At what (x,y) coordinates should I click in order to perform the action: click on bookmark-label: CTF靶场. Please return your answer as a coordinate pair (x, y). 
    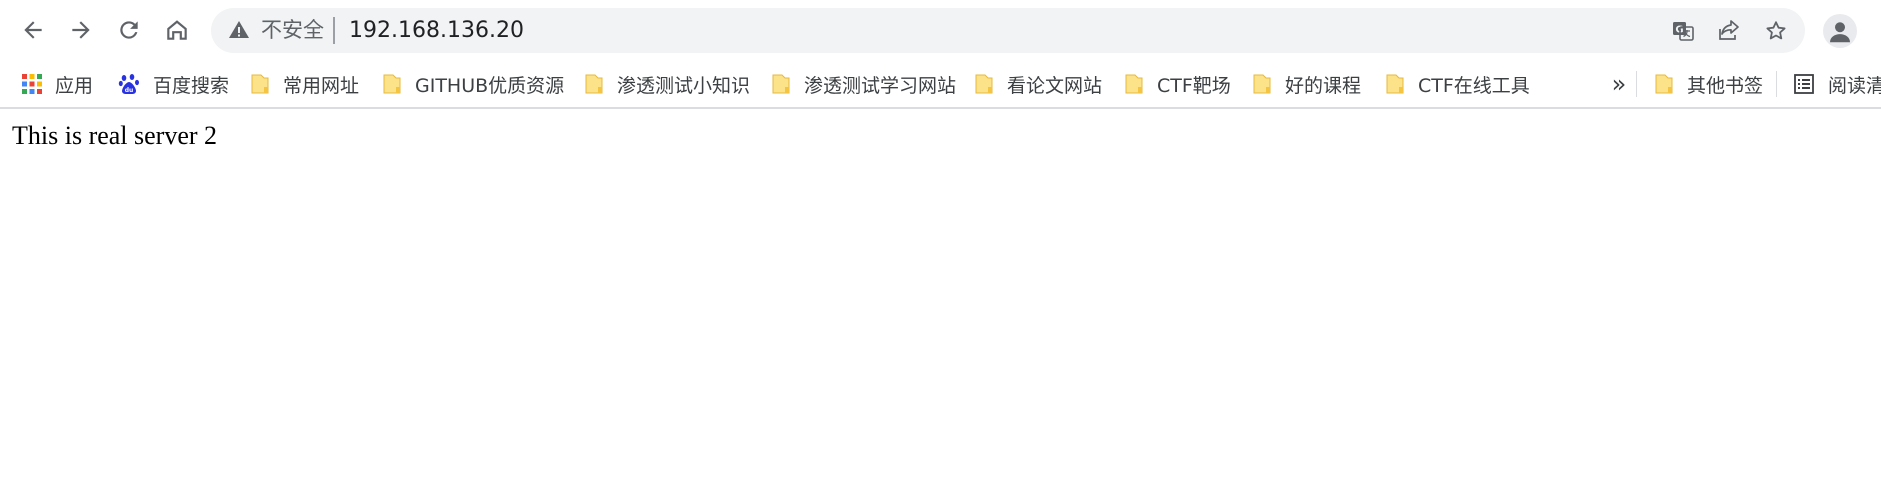
    Looking at the image, I should click on (1194, 85).